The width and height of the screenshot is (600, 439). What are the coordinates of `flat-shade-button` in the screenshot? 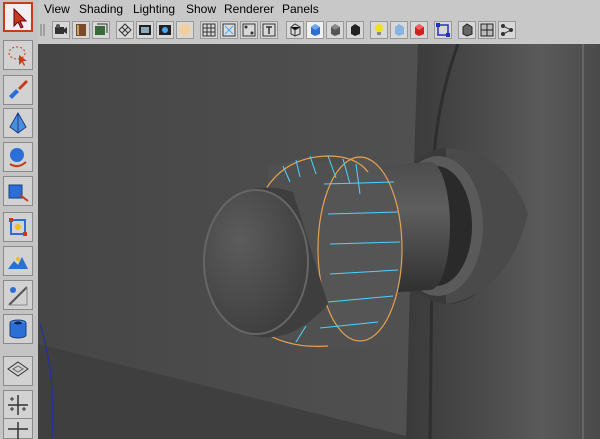 It's located at (335, 30).